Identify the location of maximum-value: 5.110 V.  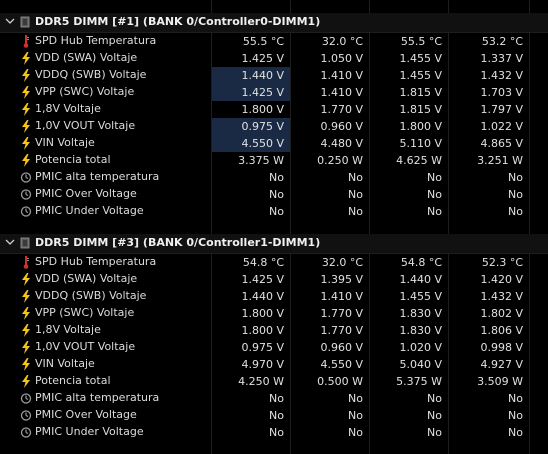
(420, 143).